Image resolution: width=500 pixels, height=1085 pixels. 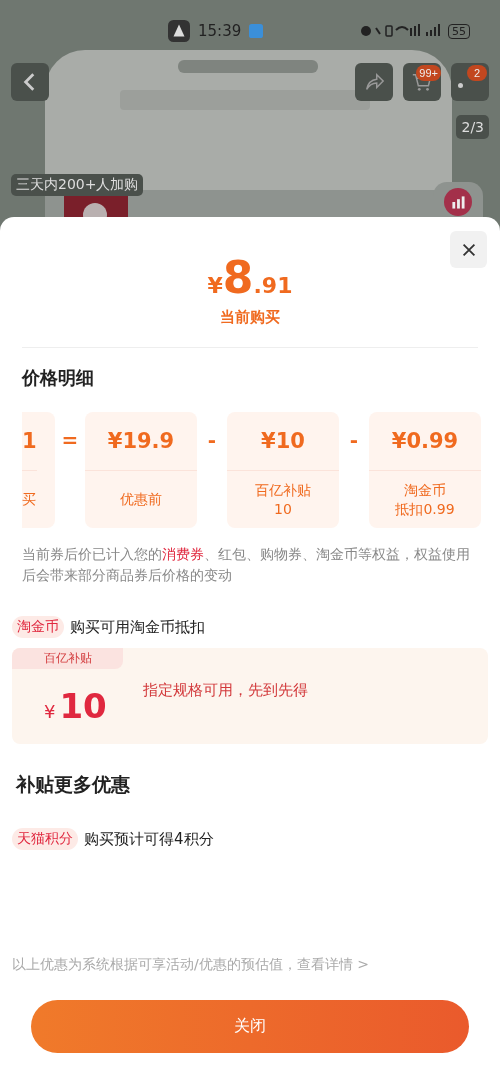 What do you see at coordinates (468, 249) in the screenshot?
I see `close-button` at bounding box center [468, 249].